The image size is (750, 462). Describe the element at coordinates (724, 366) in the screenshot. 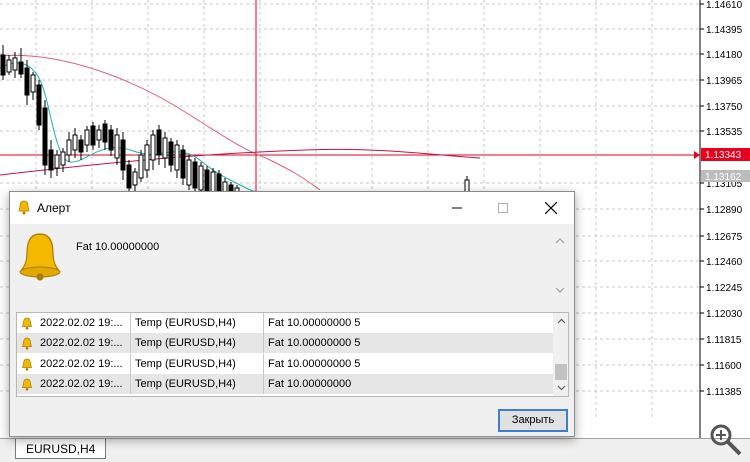

I see `price-tick-label: 1.11600` at that location.